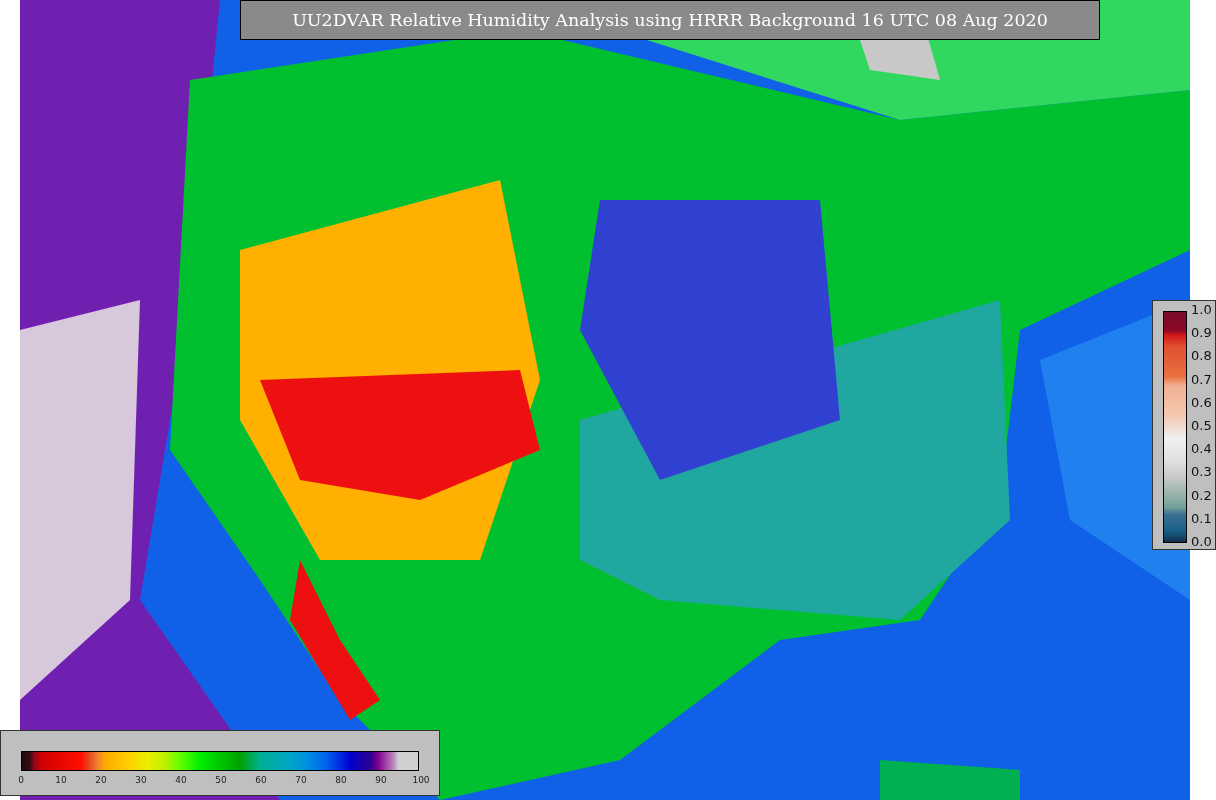 The height and width of the screenshot is (800, 1216). I want to click on tick-label: 0, so click(21, 780).